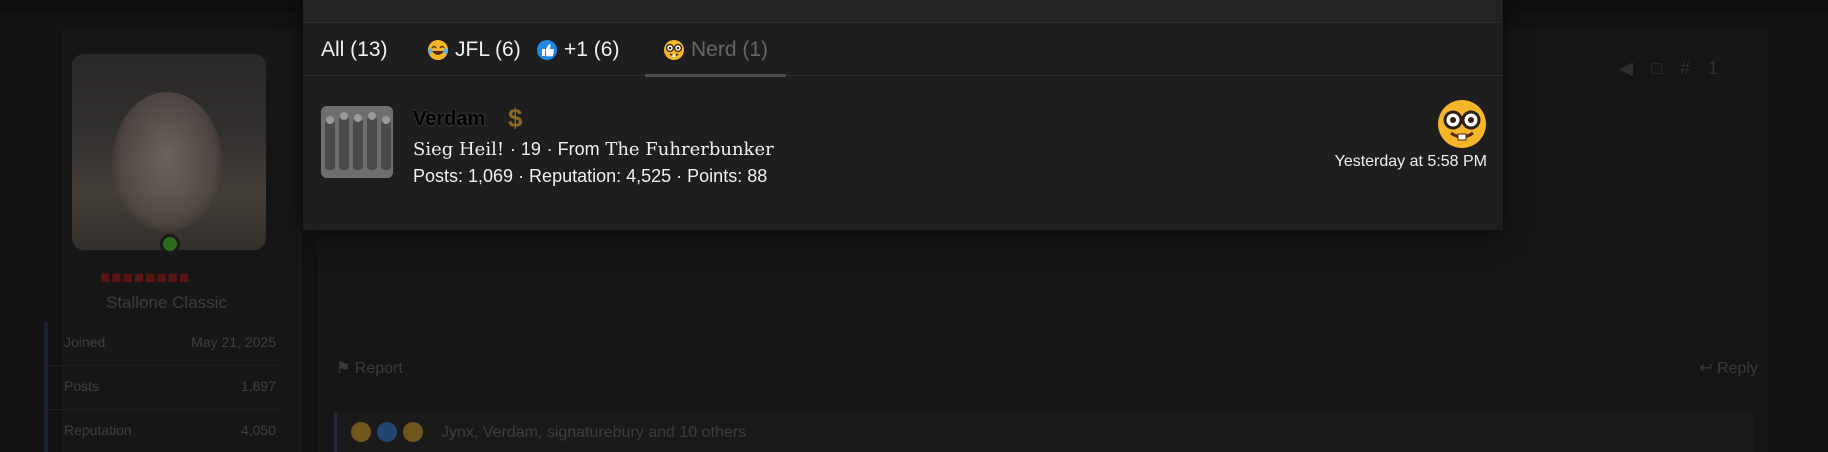 This screenshot has height=452, width=1828. Describe the element at coordinates (164, 344) in the screenshot. I see `stat-row-joined: Joined May 21, 2025` at that location.